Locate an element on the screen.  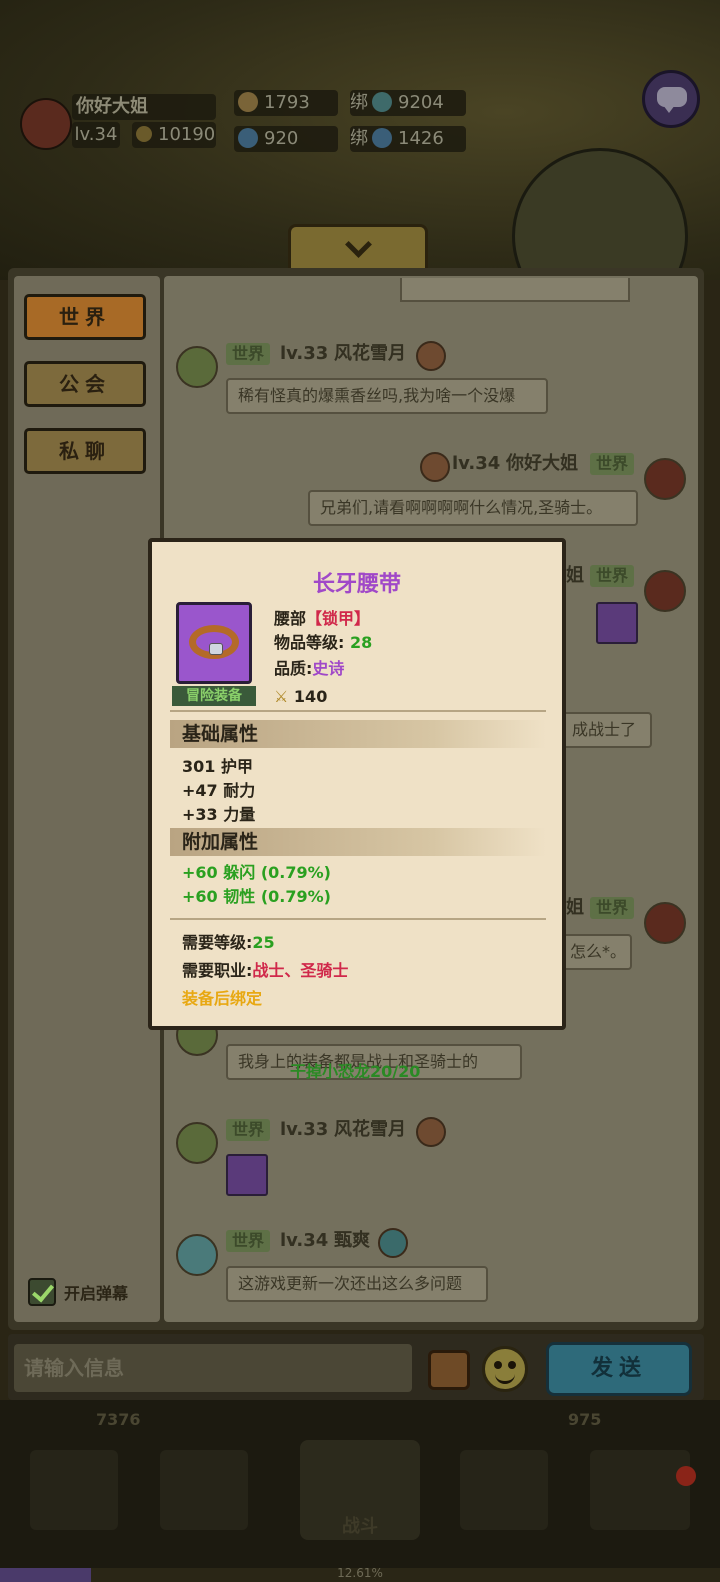
required-class-line: 需要职业:战士、圣骑士 is located at coordinates (265, 971).